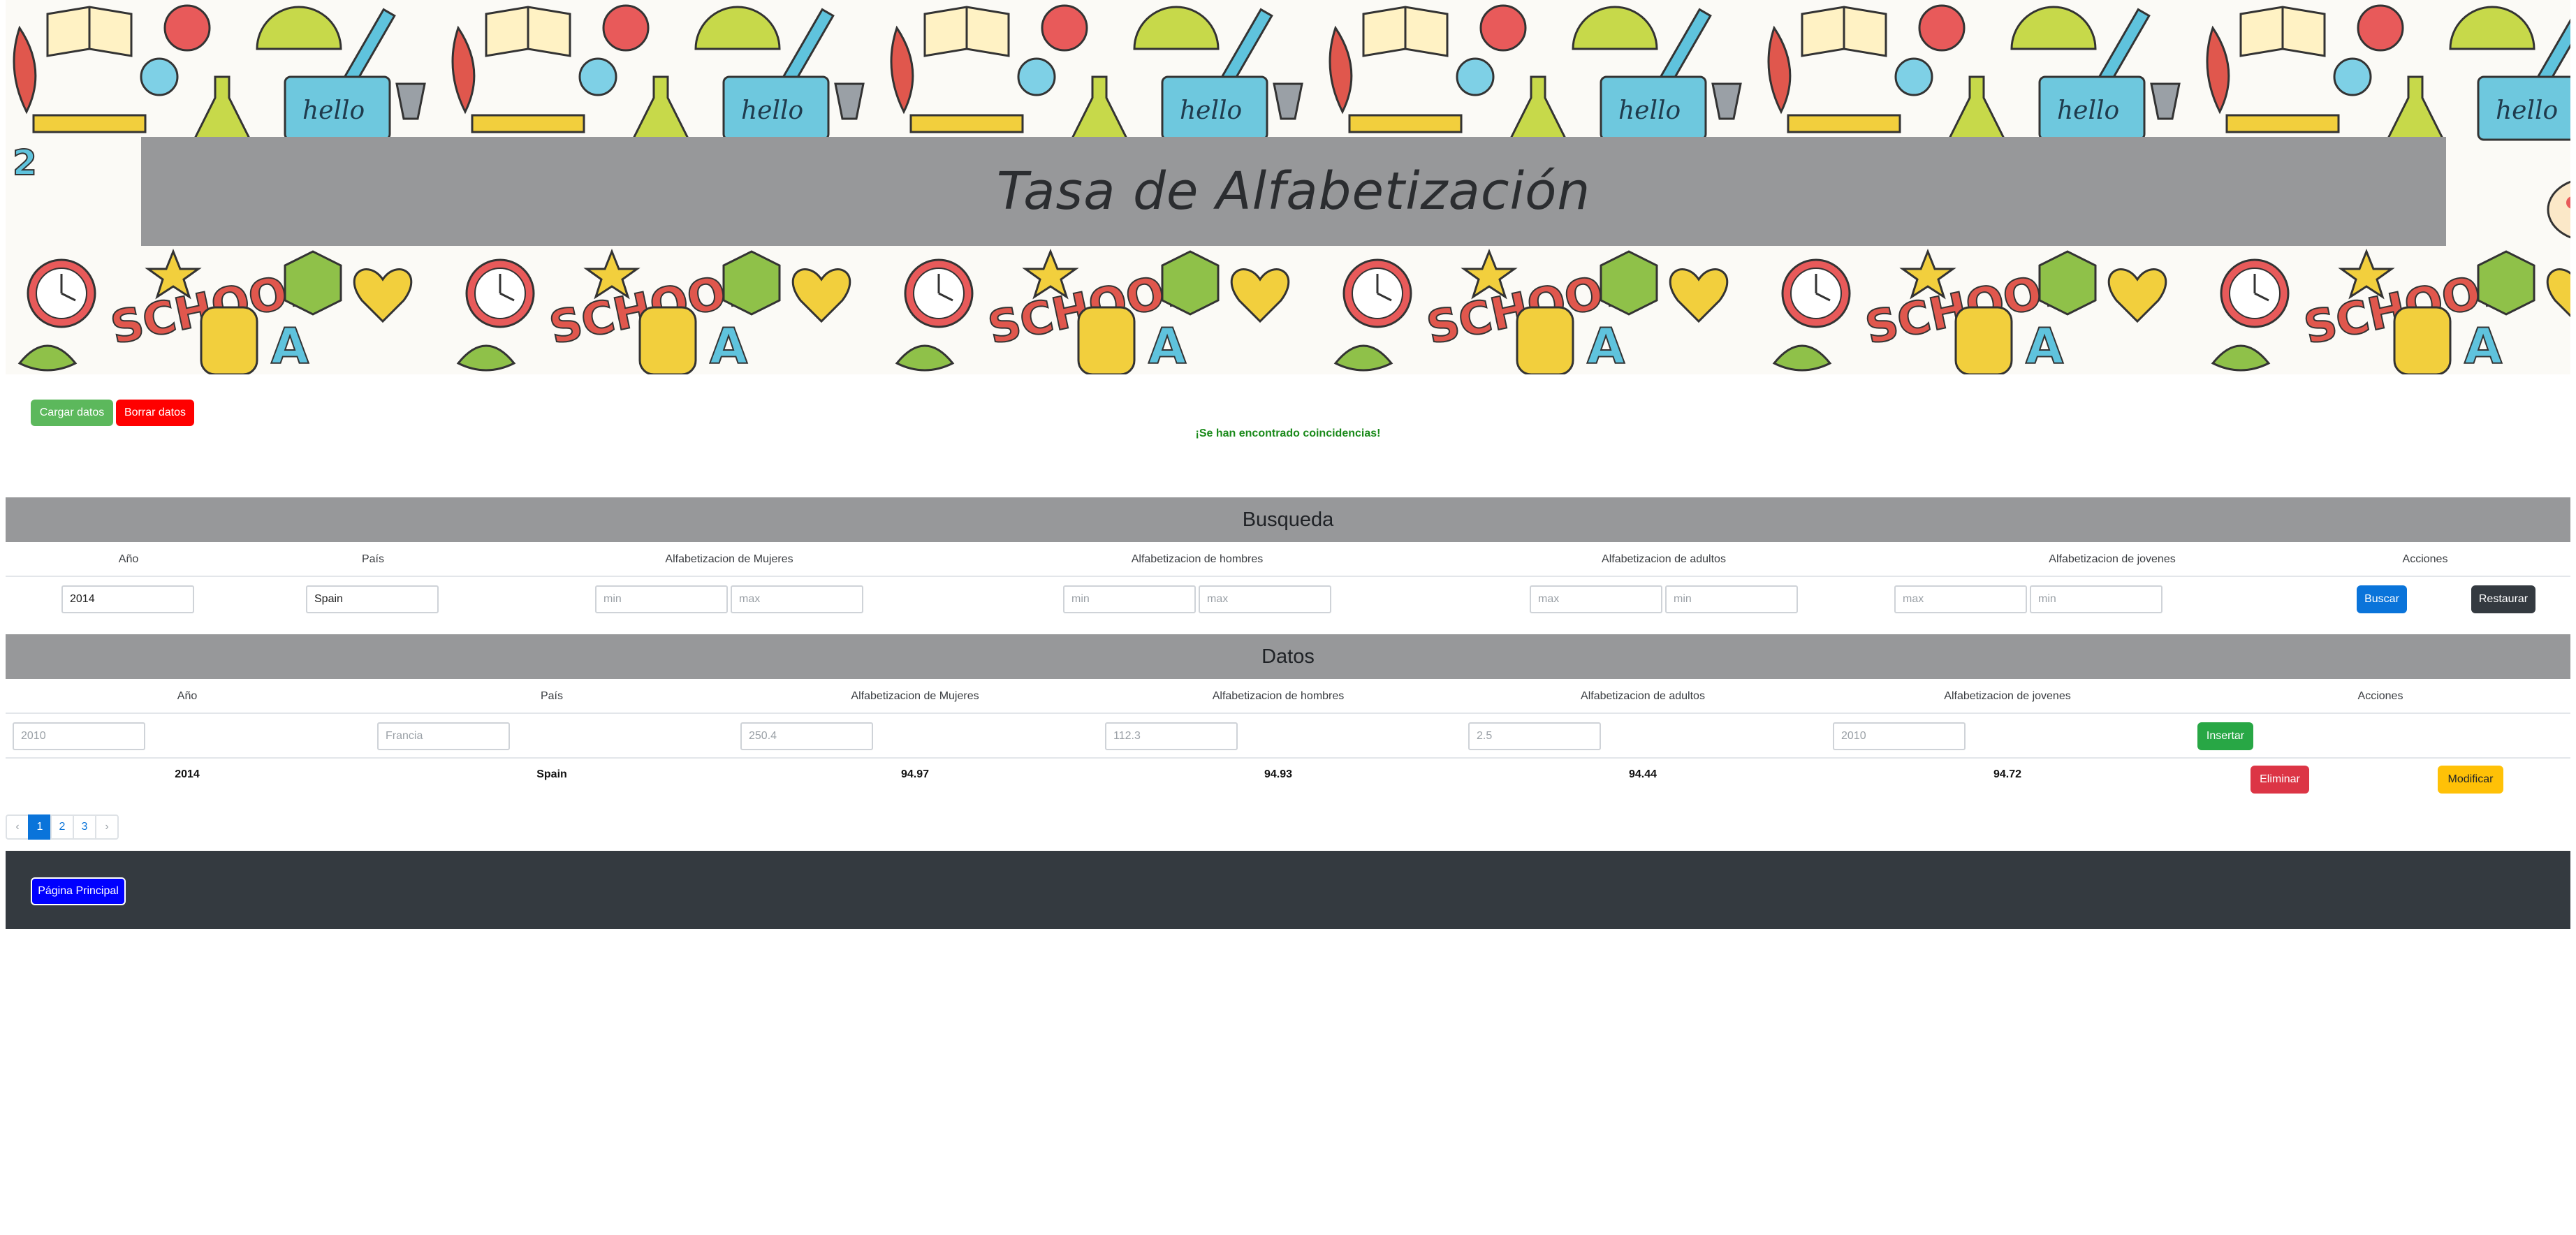  Describe the element at coordinates (128, 559) in the screenshot. I see `search-col-year: Año` at that location.